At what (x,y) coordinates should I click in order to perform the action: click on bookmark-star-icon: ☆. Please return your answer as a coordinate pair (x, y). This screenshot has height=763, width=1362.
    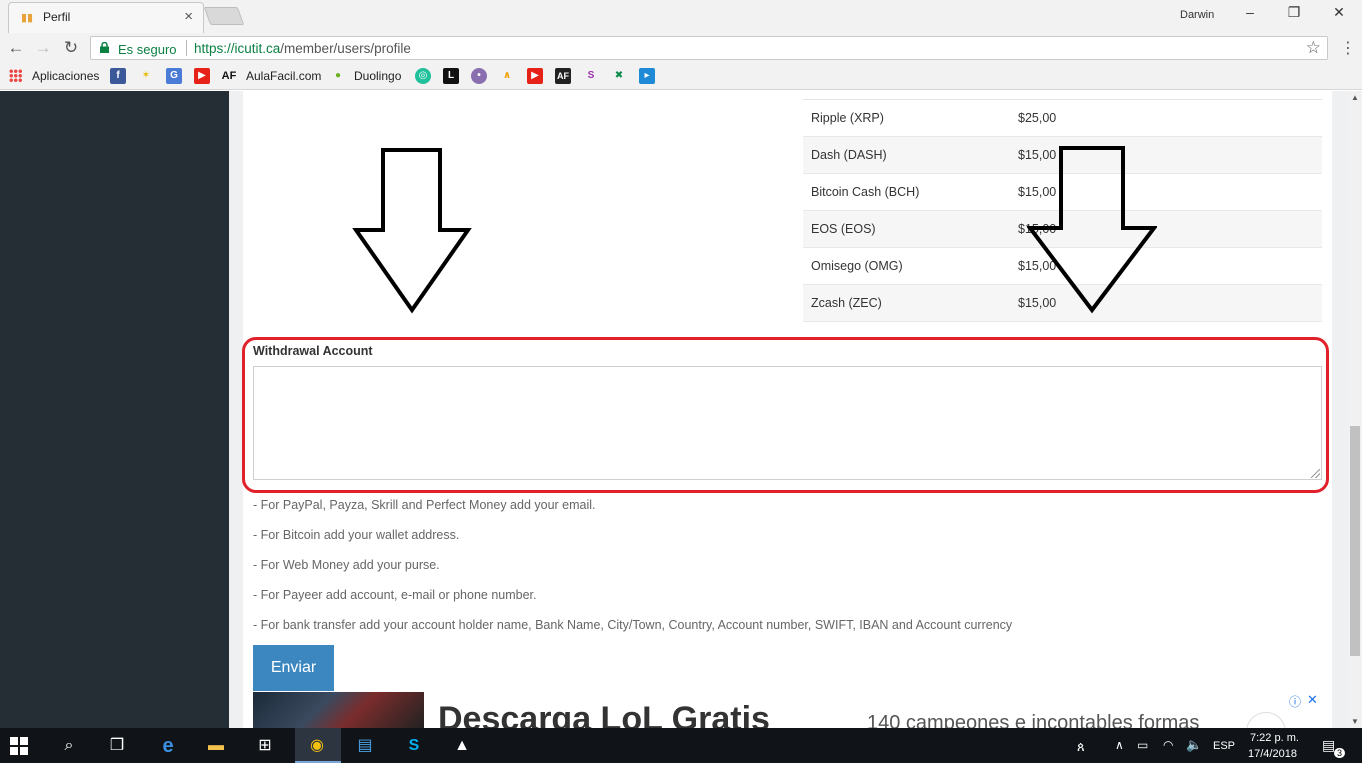
    Looking at the image, I should click on (1313, 48).